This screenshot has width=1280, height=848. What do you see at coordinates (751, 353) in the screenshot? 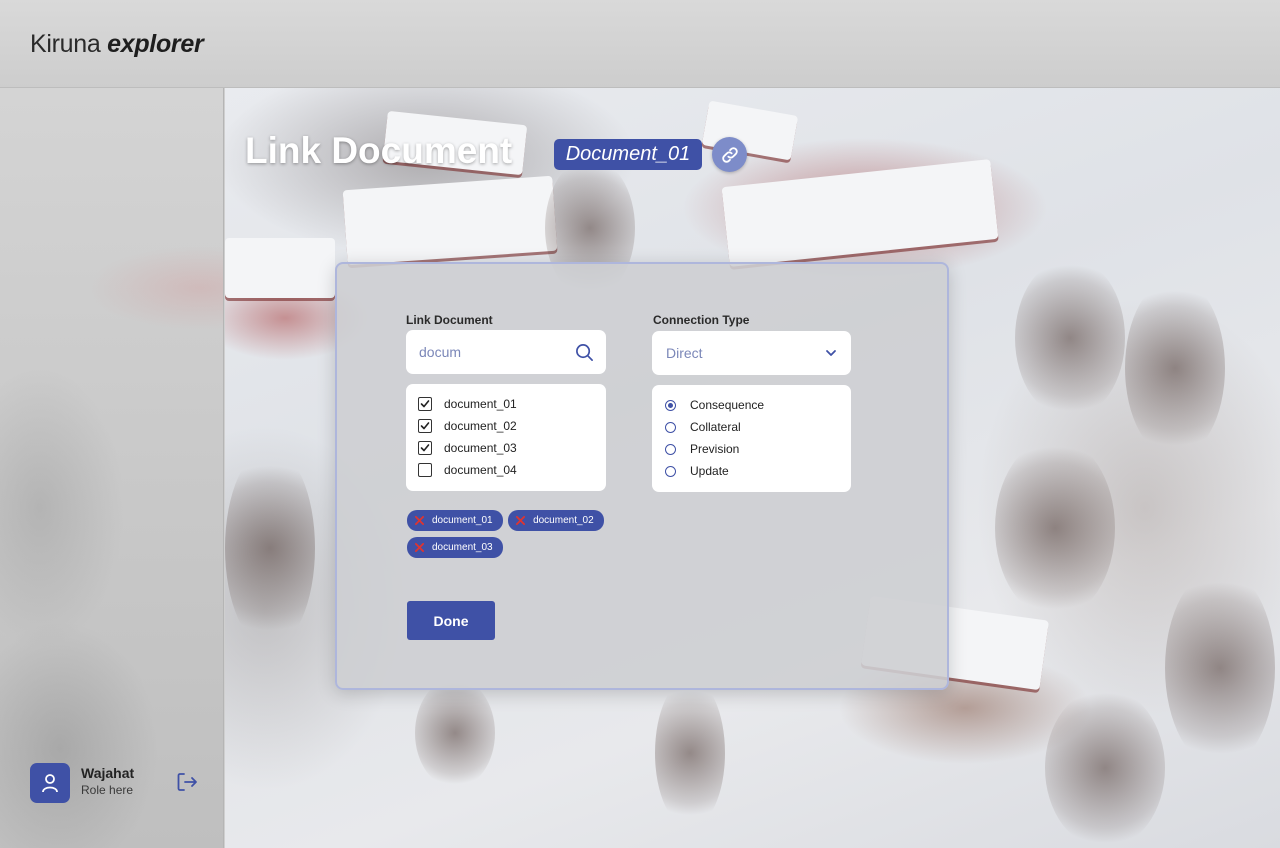
I see `connection-type-select: Direct` at bounding box center [751, 353].